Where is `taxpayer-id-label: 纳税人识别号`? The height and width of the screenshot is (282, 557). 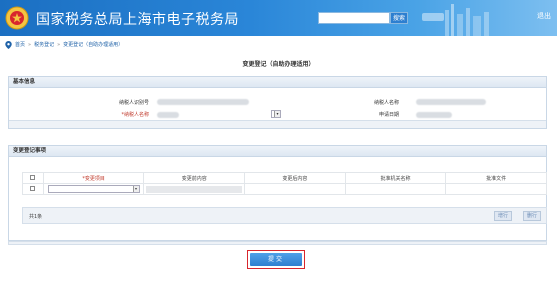
taxpayer-id-label: 纳税人识别号 is located at coordinates (133, 103).